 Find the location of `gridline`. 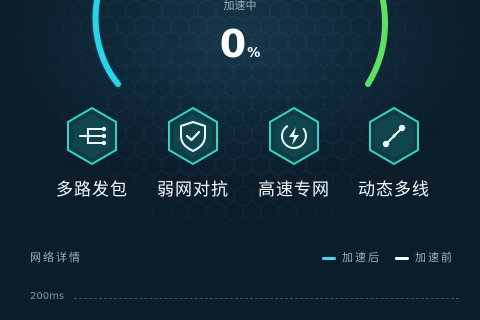

gridline is located at coordinates (266, 298).